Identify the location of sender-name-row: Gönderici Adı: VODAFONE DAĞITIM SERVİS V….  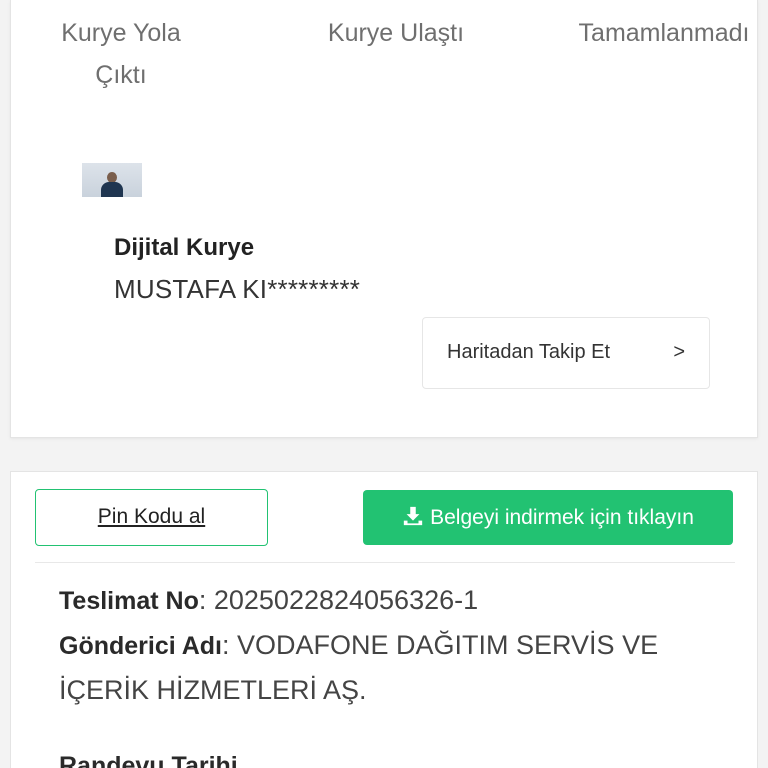
(359, 645).